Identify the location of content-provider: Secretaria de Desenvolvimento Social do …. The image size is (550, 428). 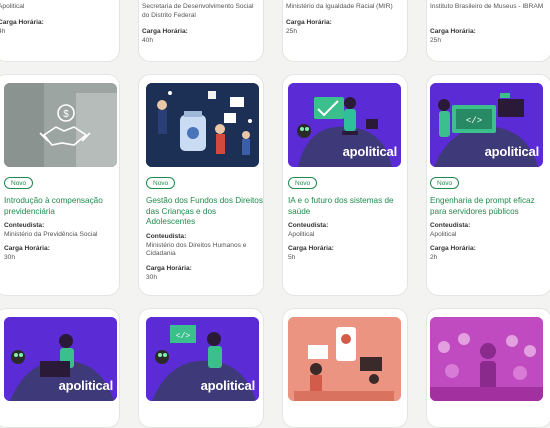
(198, 11).